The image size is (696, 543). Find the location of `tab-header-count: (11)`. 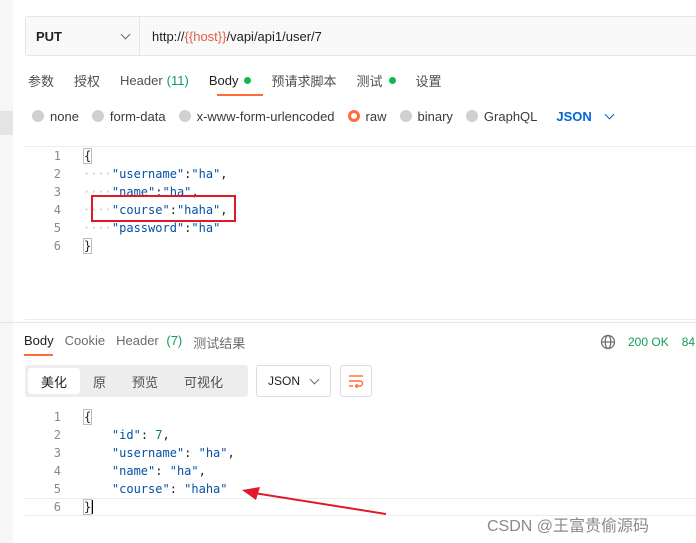

tab-header-count: (11) is located at coordinates (177, 80).